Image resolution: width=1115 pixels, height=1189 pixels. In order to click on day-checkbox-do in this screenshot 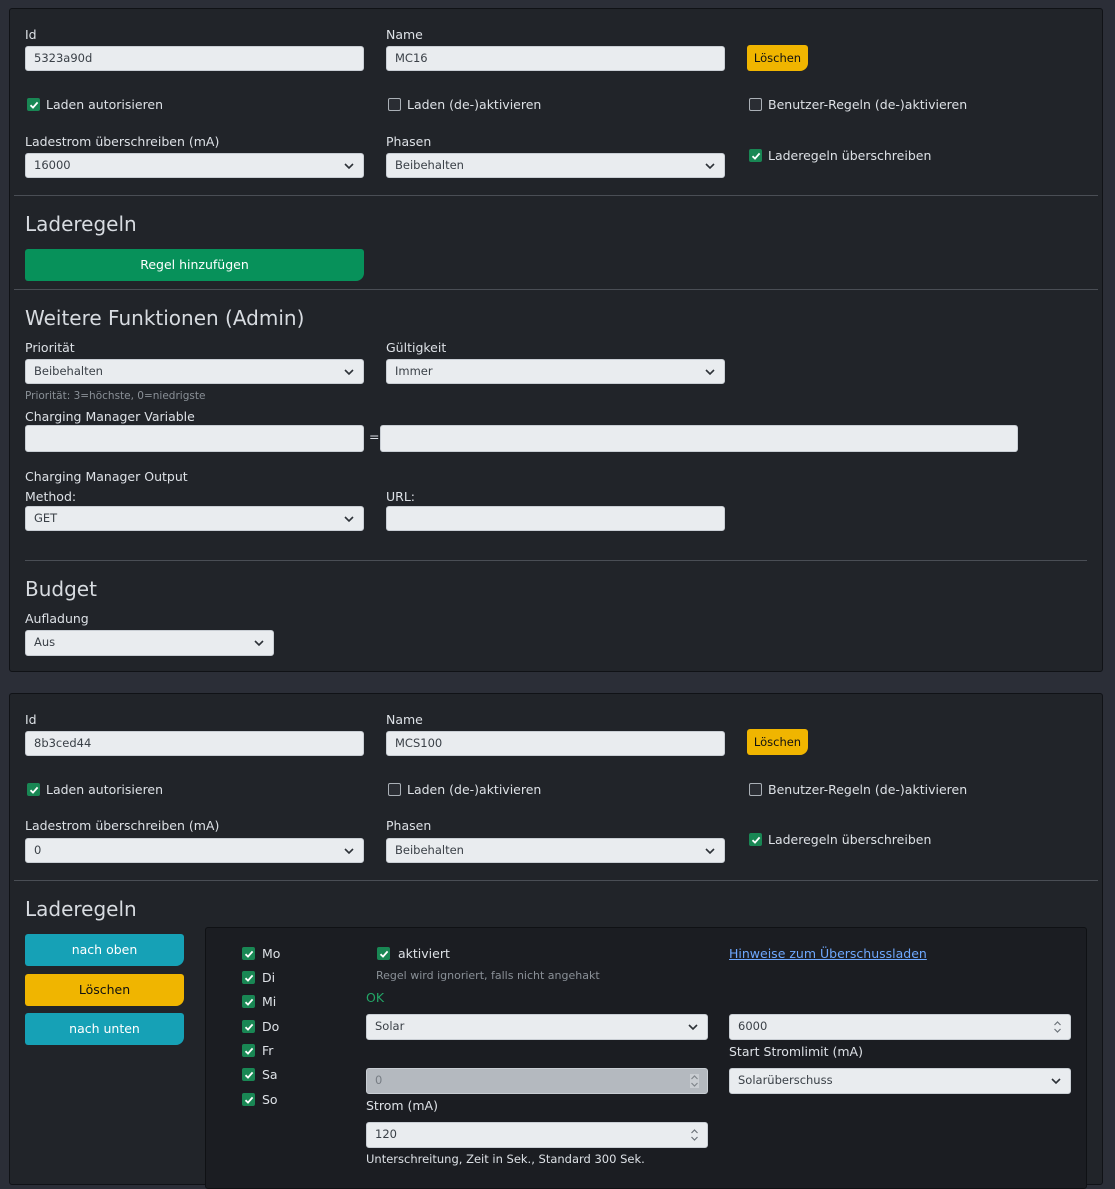, I will do `click(248, 1026)`.